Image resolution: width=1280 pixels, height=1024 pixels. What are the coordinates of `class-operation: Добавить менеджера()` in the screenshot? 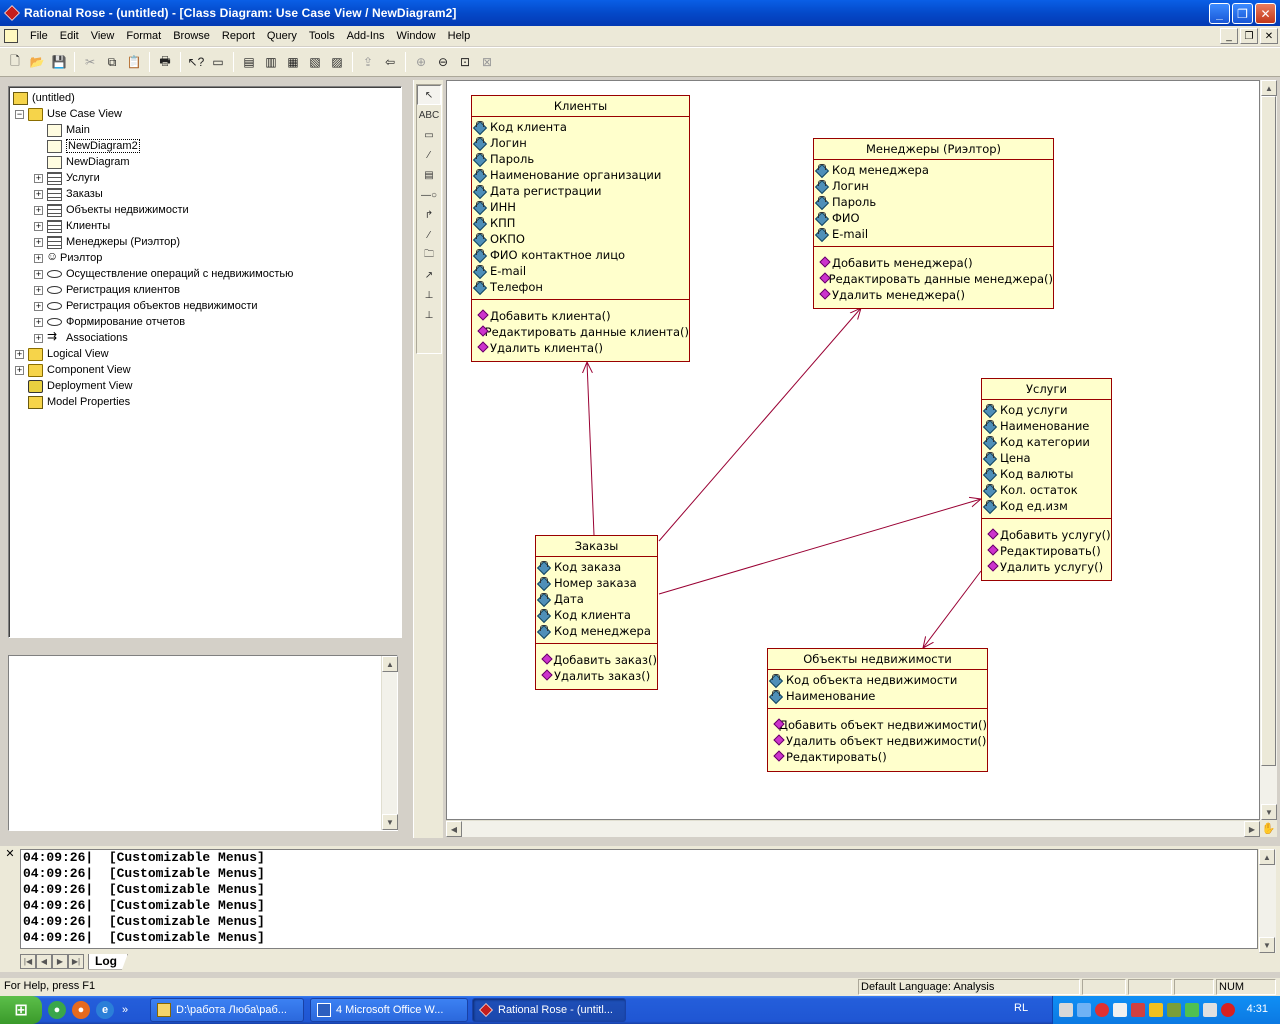 It's located at (935, 263).